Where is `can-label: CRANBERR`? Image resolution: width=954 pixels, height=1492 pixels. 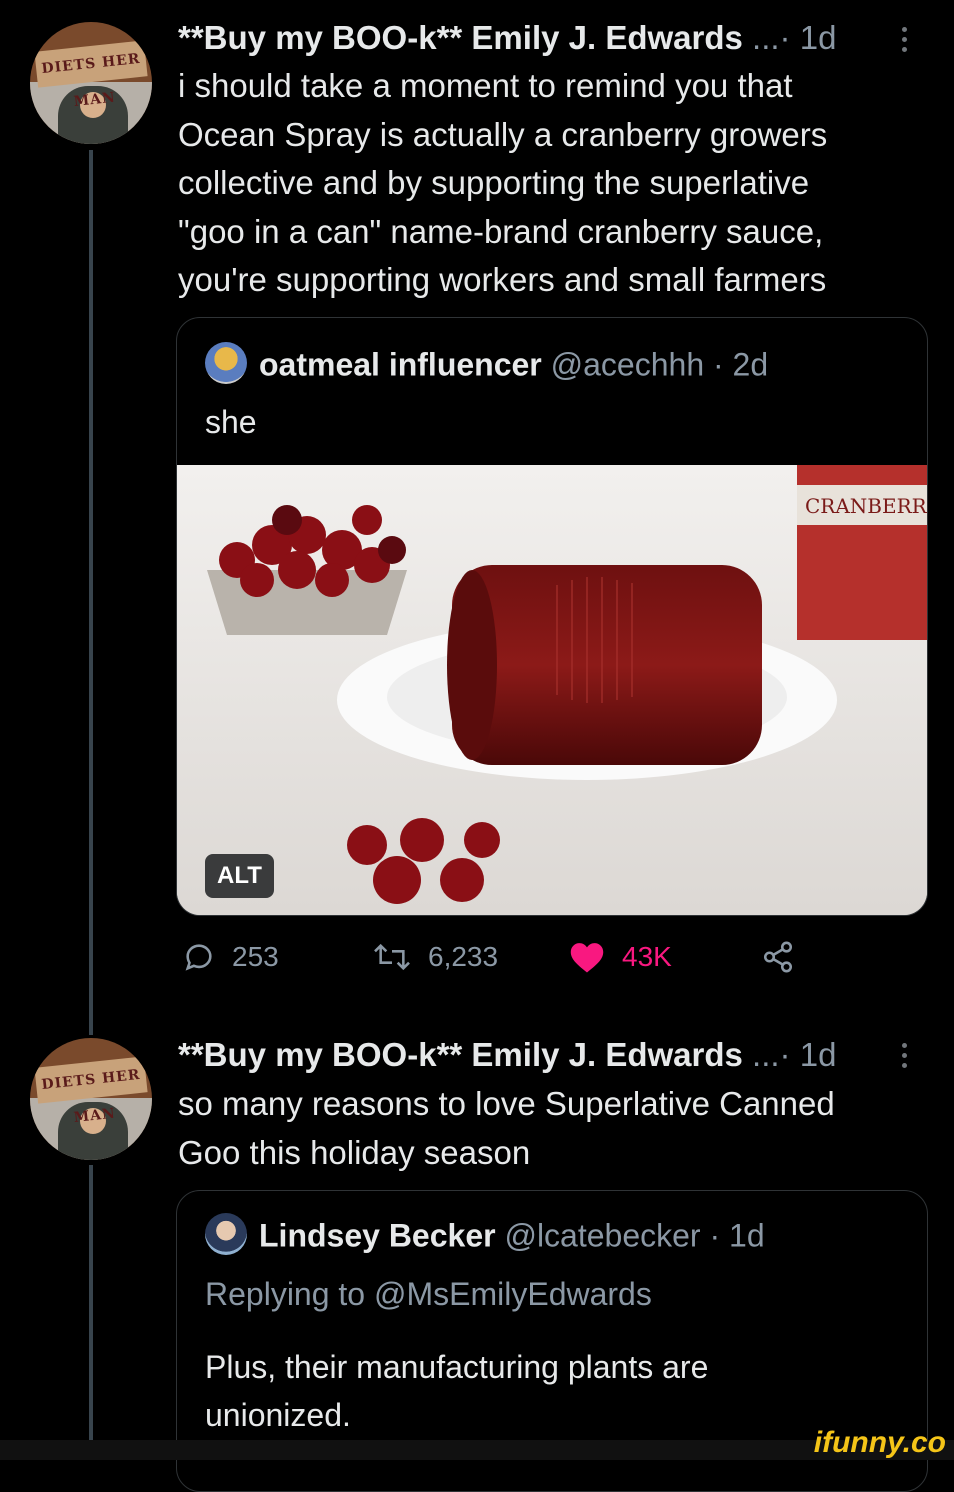 can-label: CRANBERR is located at coordinates (866, 506).